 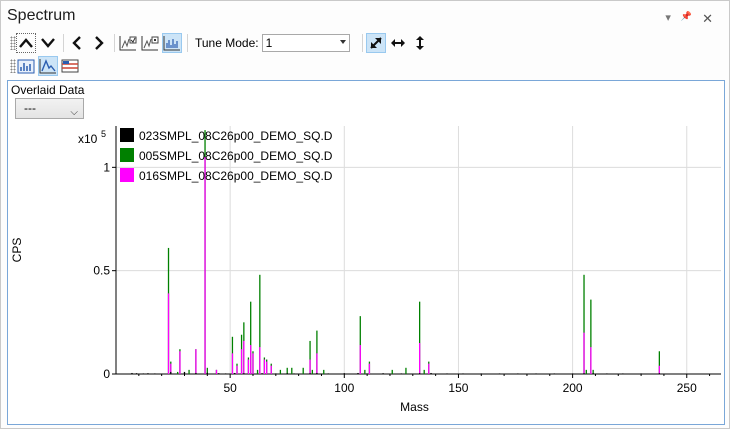 I want to click on autoscale-both-button, so click(x=375, y=43).